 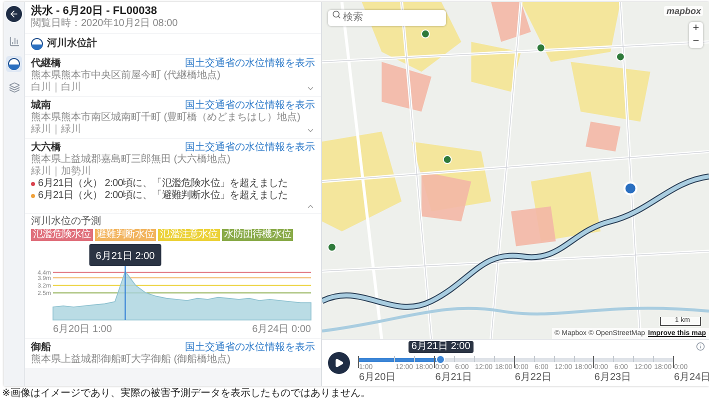 I want to click on river-name: 緑川｜緑川, so click(x=56, y=130).